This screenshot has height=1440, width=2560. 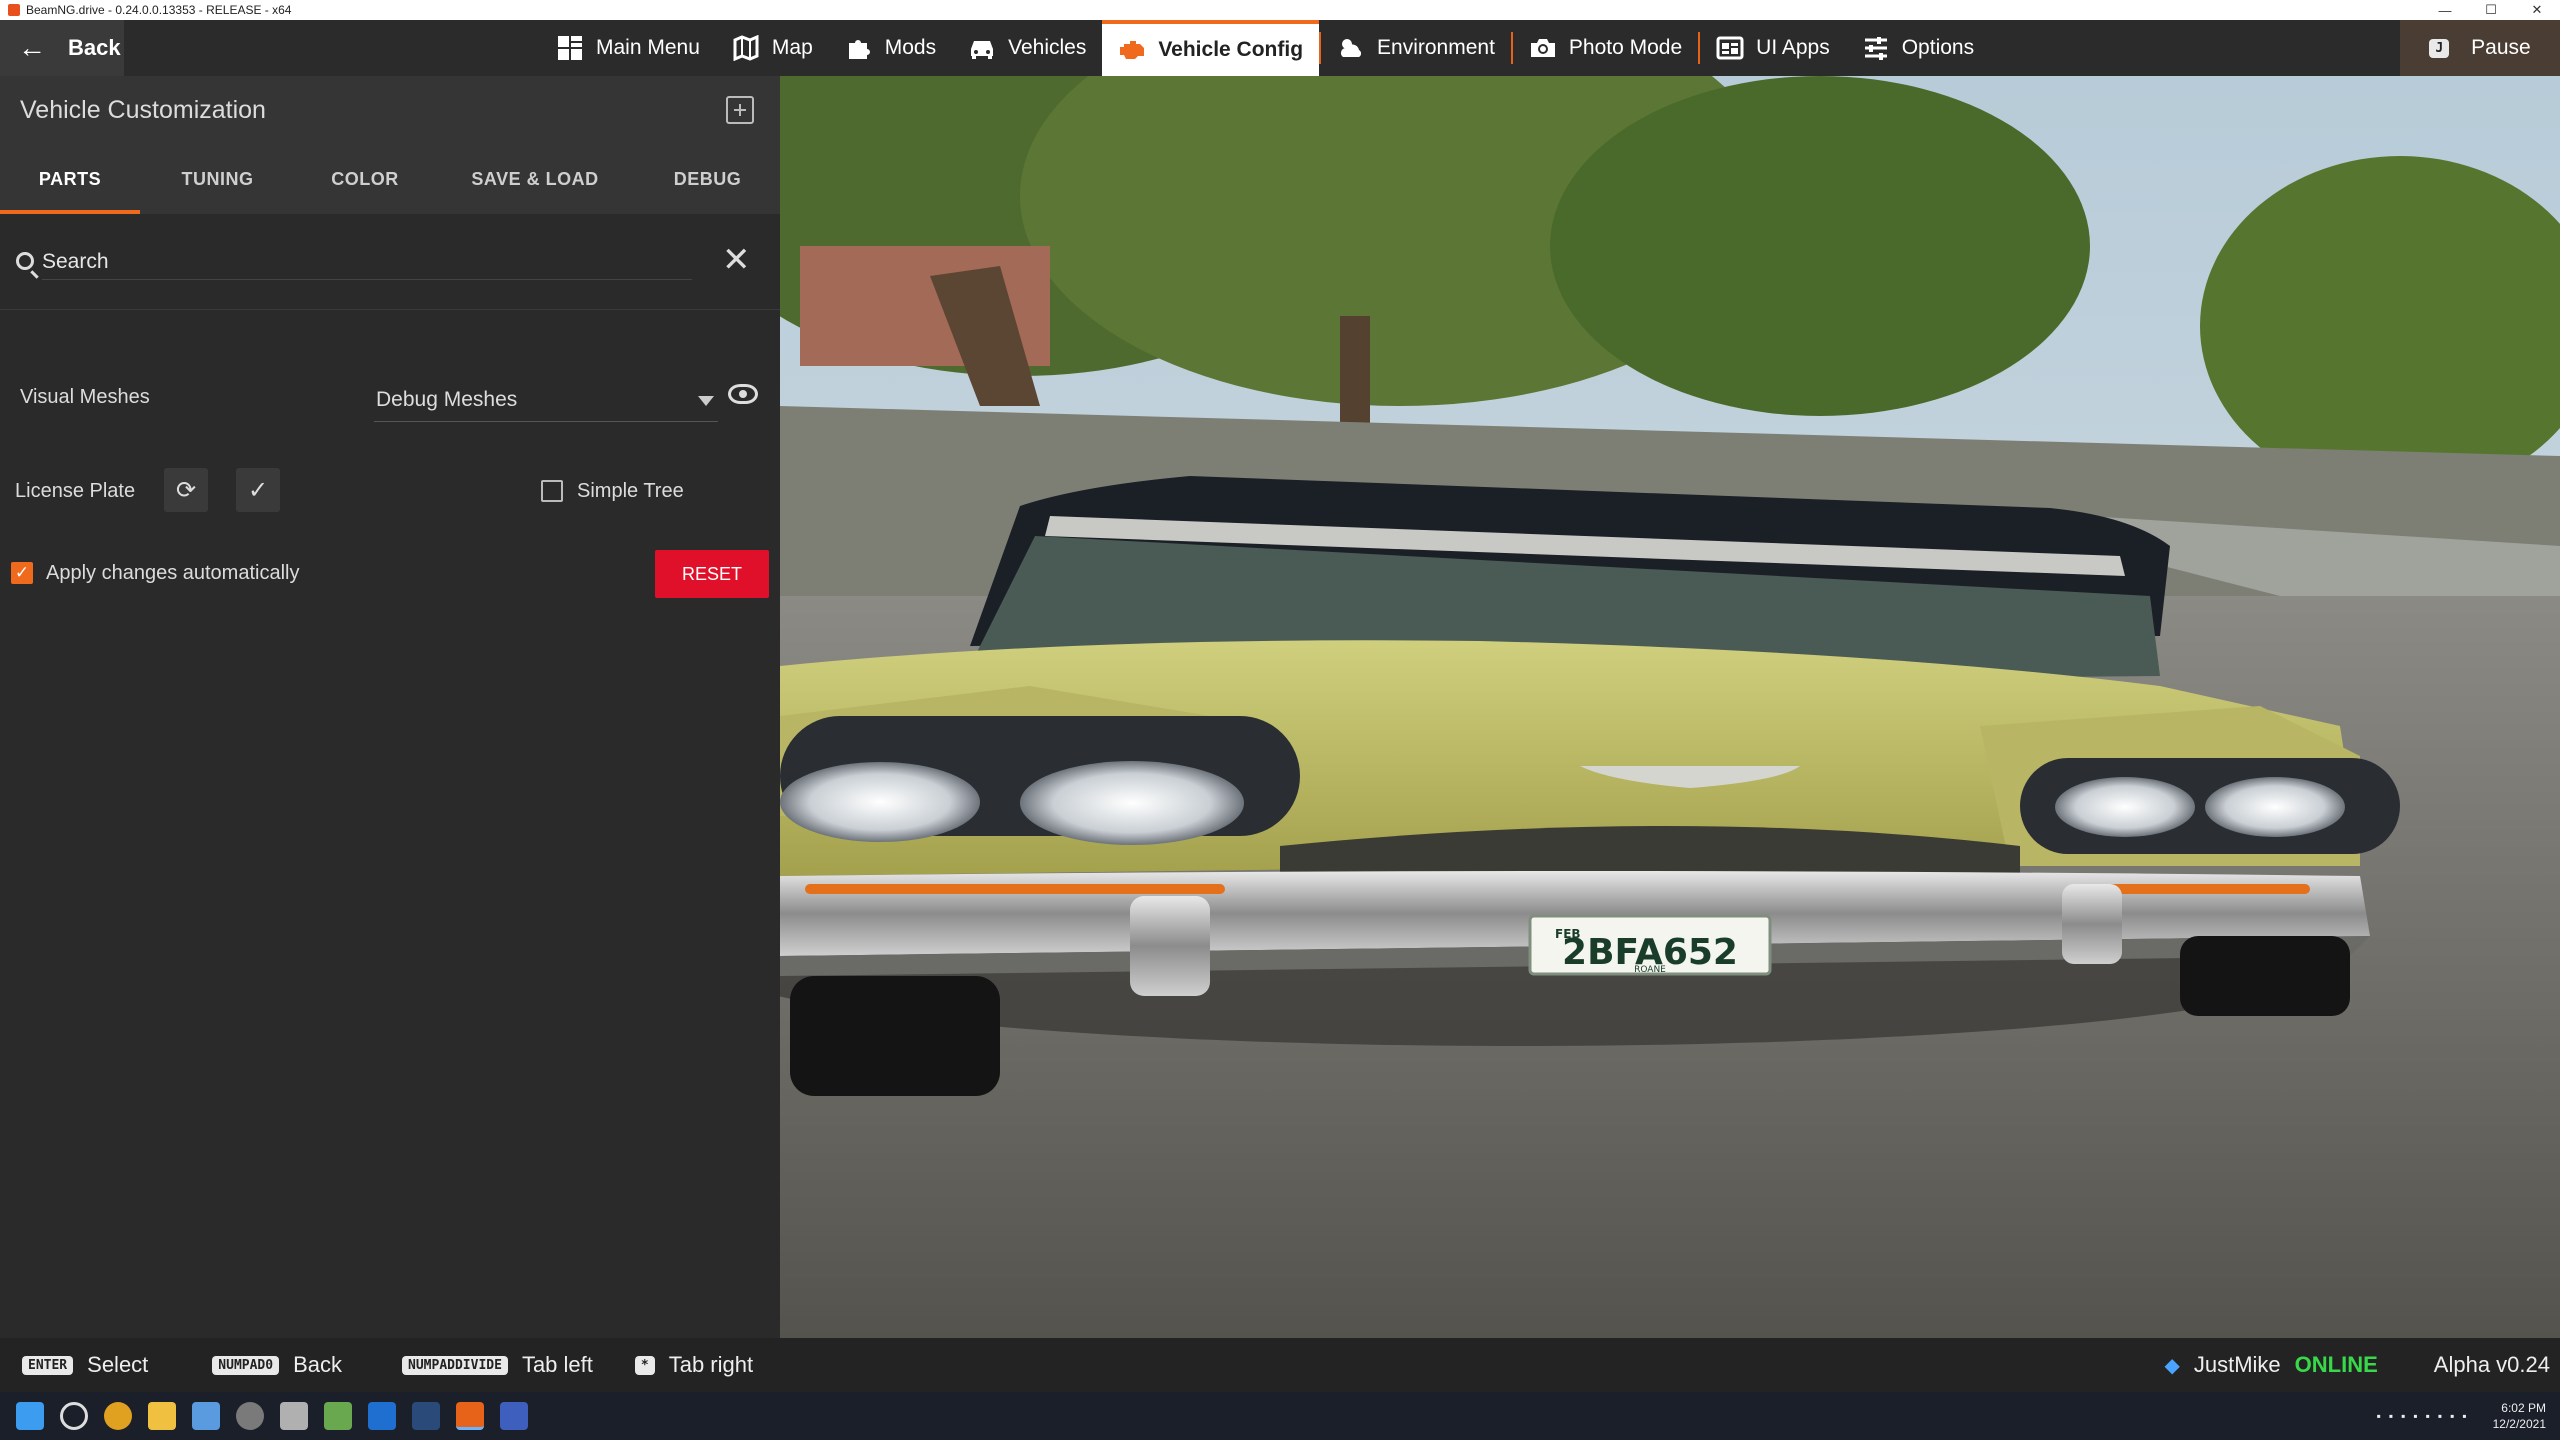 What do you see at coordinates (1773, 48) in the screenshot?
I see `nav-ui-apps: UI Apps` at bounding box center [1773, 48].